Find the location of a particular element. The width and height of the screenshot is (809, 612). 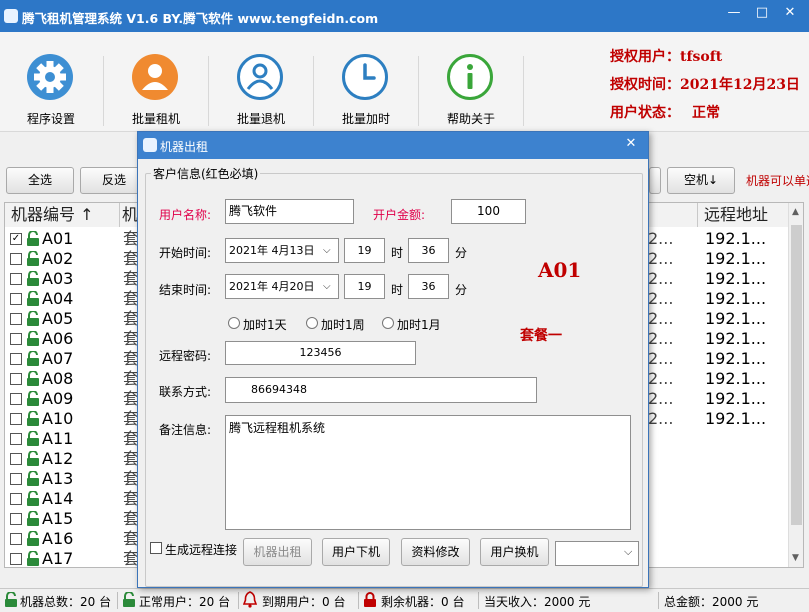

start-hour-input: 19 is located at coordinates (364, 250).